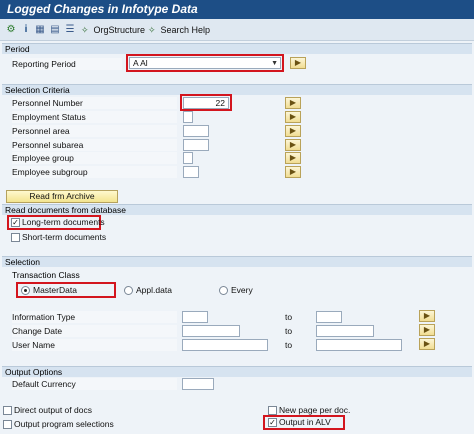 The height and width of the screenshot is (434, 474). Describe the element at coordinates (94, 317) in the screenshot. I see `information-type-label: Information Type` at that location.